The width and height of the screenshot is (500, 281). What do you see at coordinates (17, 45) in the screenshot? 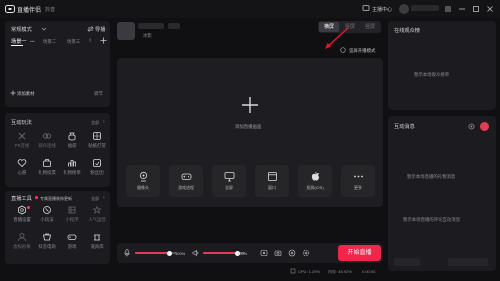
I see `active-tab-indicator` at bounding box center [17, 45].